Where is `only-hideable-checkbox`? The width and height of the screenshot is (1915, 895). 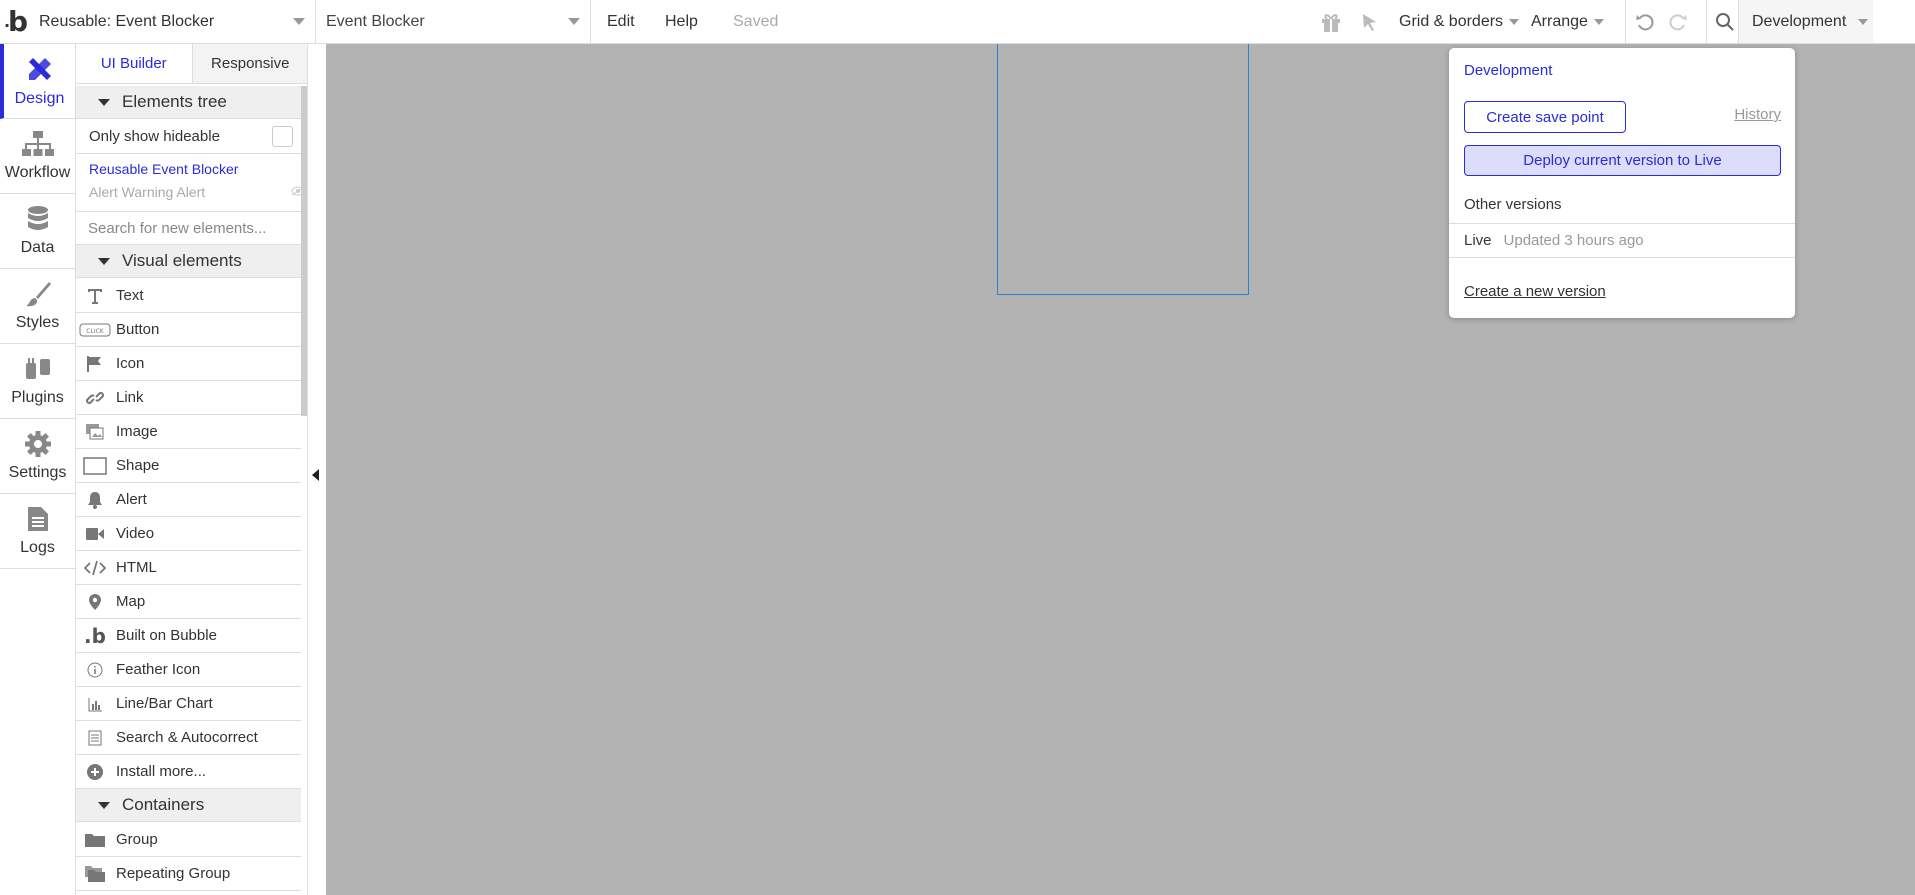 only-hideable-checkbox is located at coordinates (282, 136).